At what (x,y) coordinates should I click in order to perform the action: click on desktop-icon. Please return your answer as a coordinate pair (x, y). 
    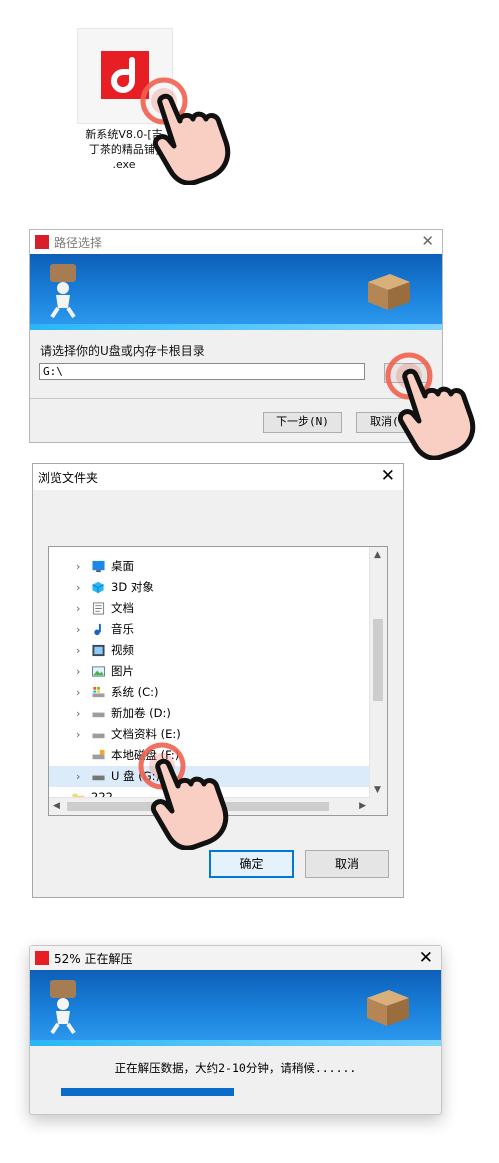
    Looking at the image, I should click on (98, 566).